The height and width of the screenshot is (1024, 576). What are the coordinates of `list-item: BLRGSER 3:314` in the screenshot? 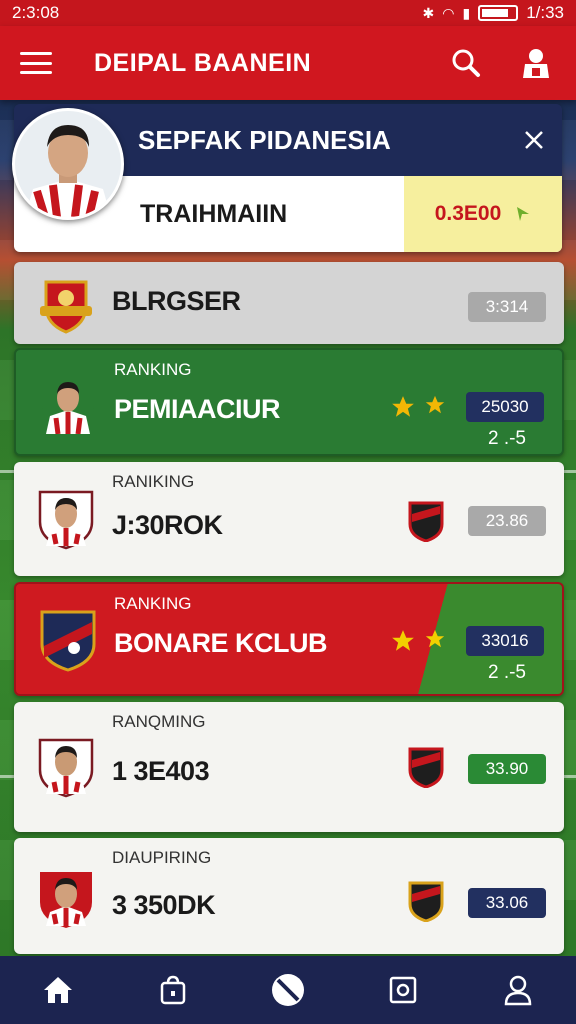 It's located at (289, 303).